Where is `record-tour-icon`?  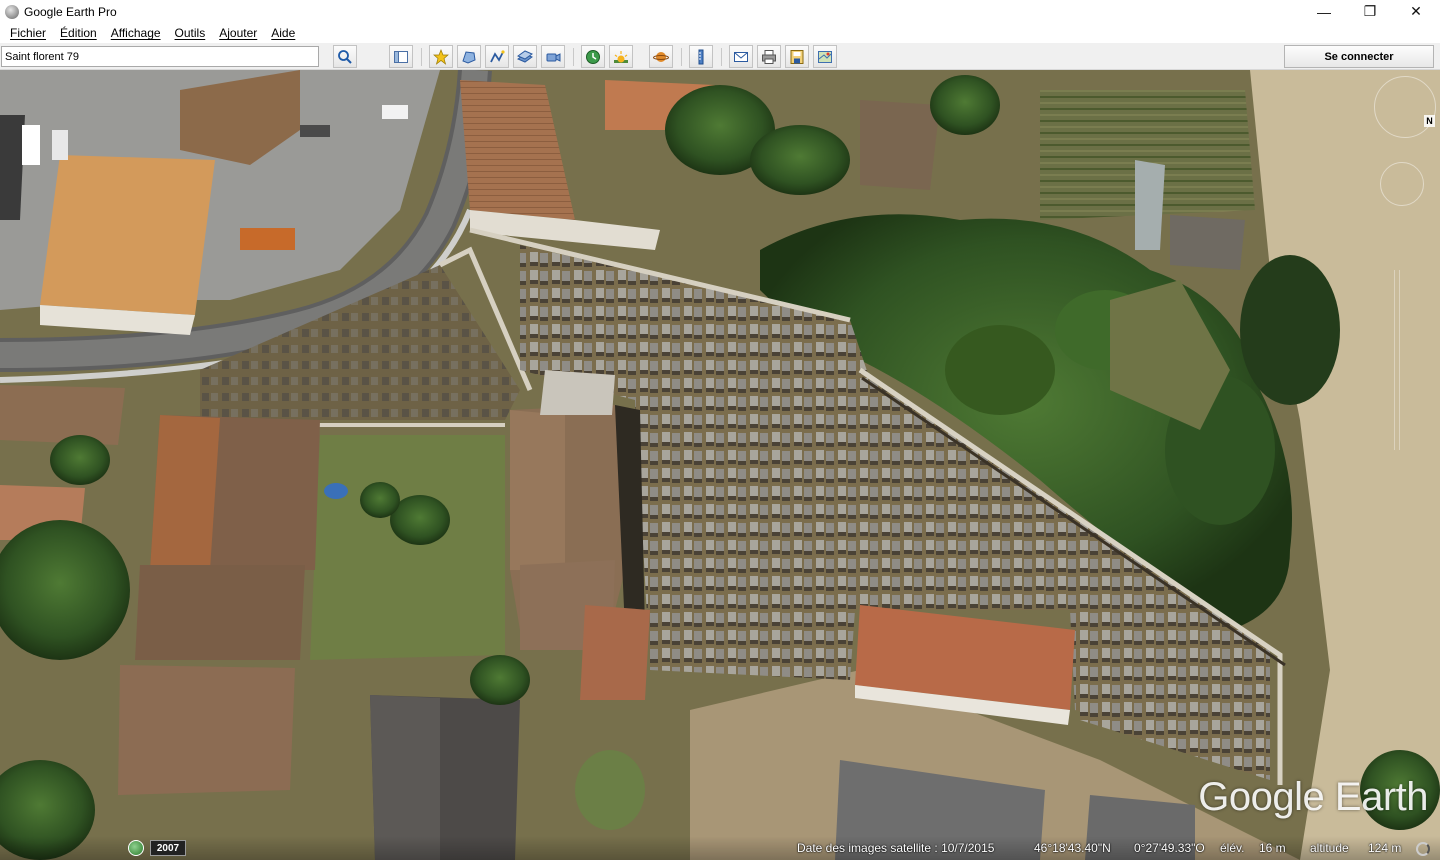
record-tour-icon is located at coordinates (553, 57).